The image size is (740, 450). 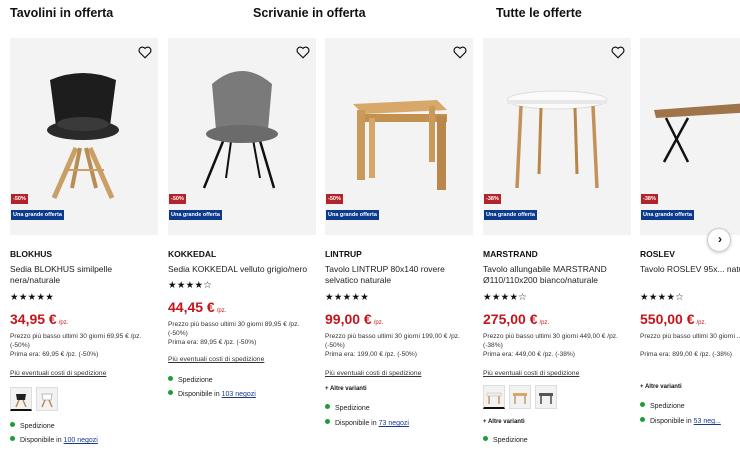 I want to click on link-tavolini: Tavolini in offerta, so click(x=61, y=13).